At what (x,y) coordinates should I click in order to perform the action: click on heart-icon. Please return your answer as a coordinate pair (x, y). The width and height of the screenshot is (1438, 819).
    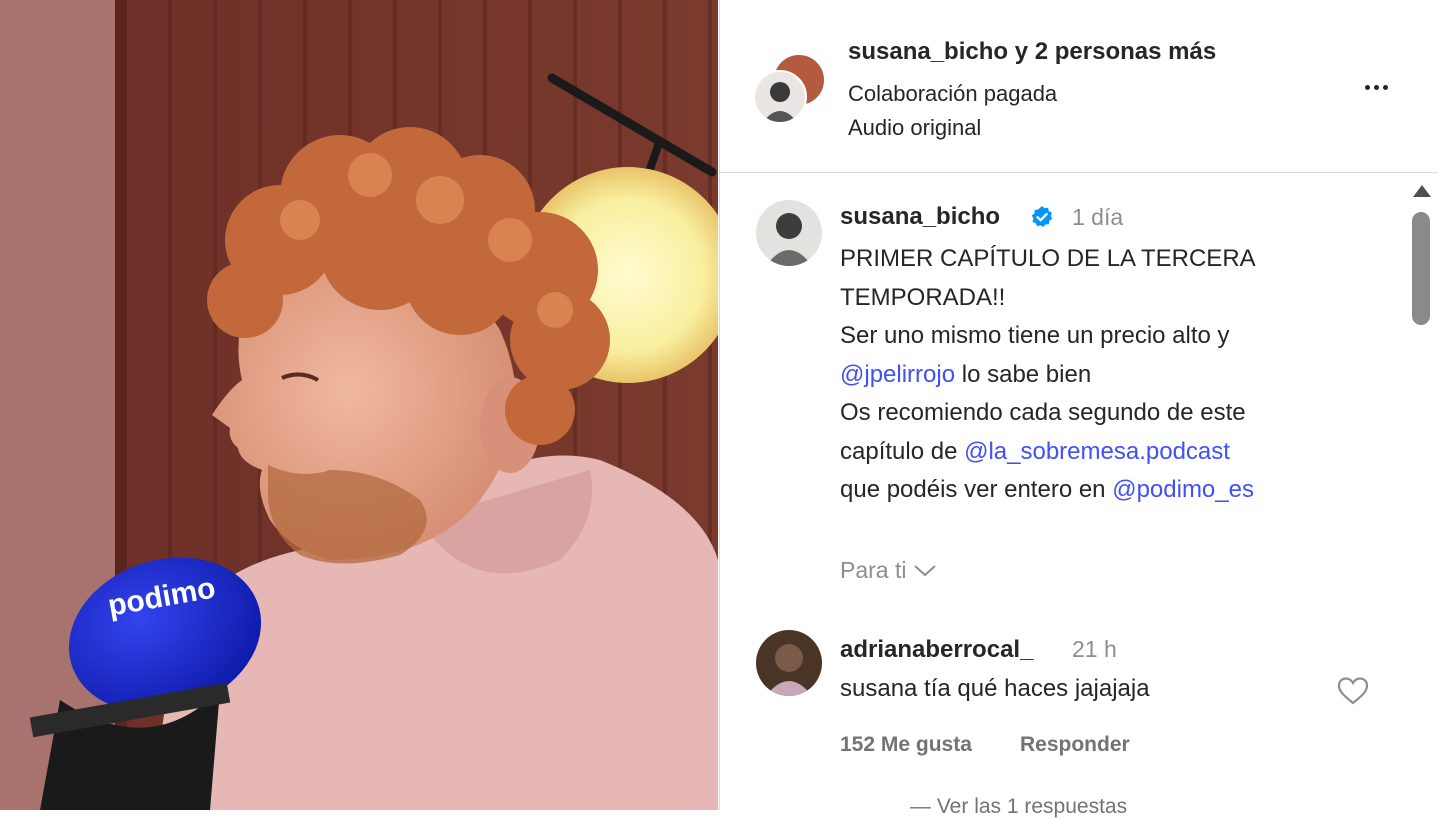
    Looking at the image, I should click on (1353, 691).